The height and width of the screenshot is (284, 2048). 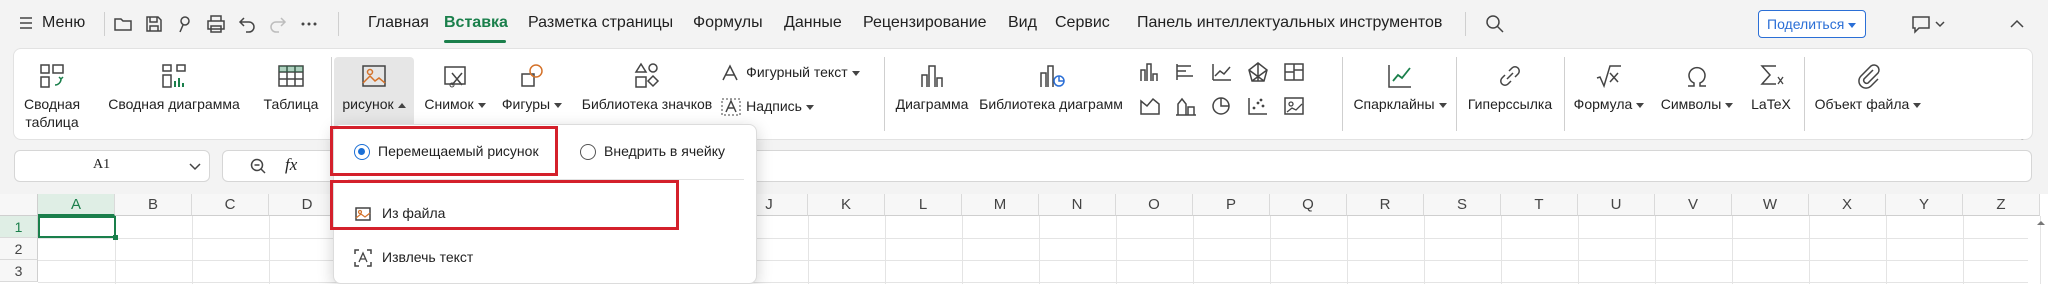 I want to click on column-header-a: A, so click(x=76, y=205).